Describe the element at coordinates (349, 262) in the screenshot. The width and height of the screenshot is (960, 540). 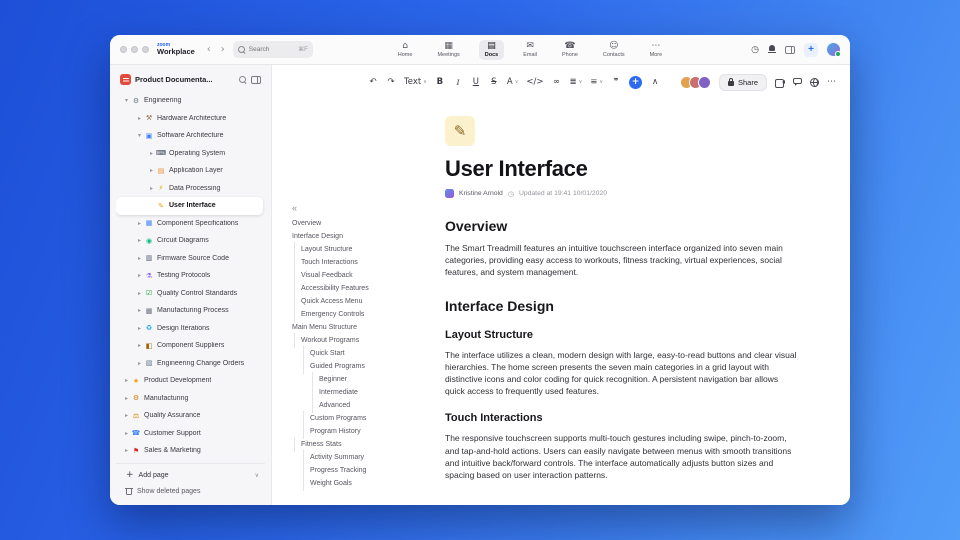
I see `outline-item: Touch Interactions` at that location.